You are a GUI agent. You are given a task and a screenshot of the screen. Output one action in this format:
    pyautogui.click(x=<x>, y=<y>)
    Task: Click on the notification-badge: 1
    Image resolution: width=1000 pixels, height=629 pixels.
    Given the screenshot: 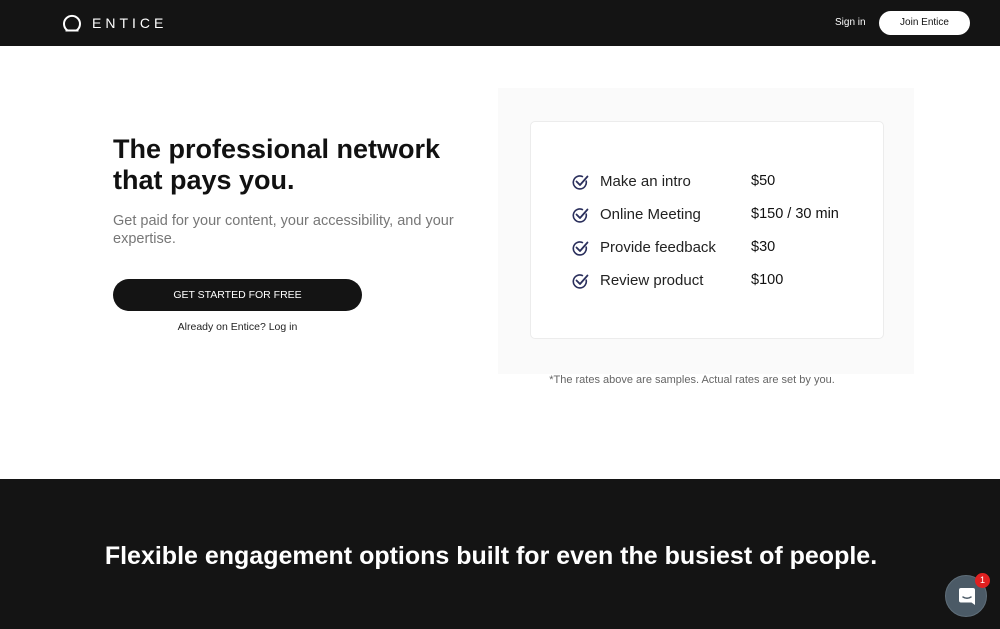 What is the action you would take?
    pyautogui.click(x=982, y=580)
    